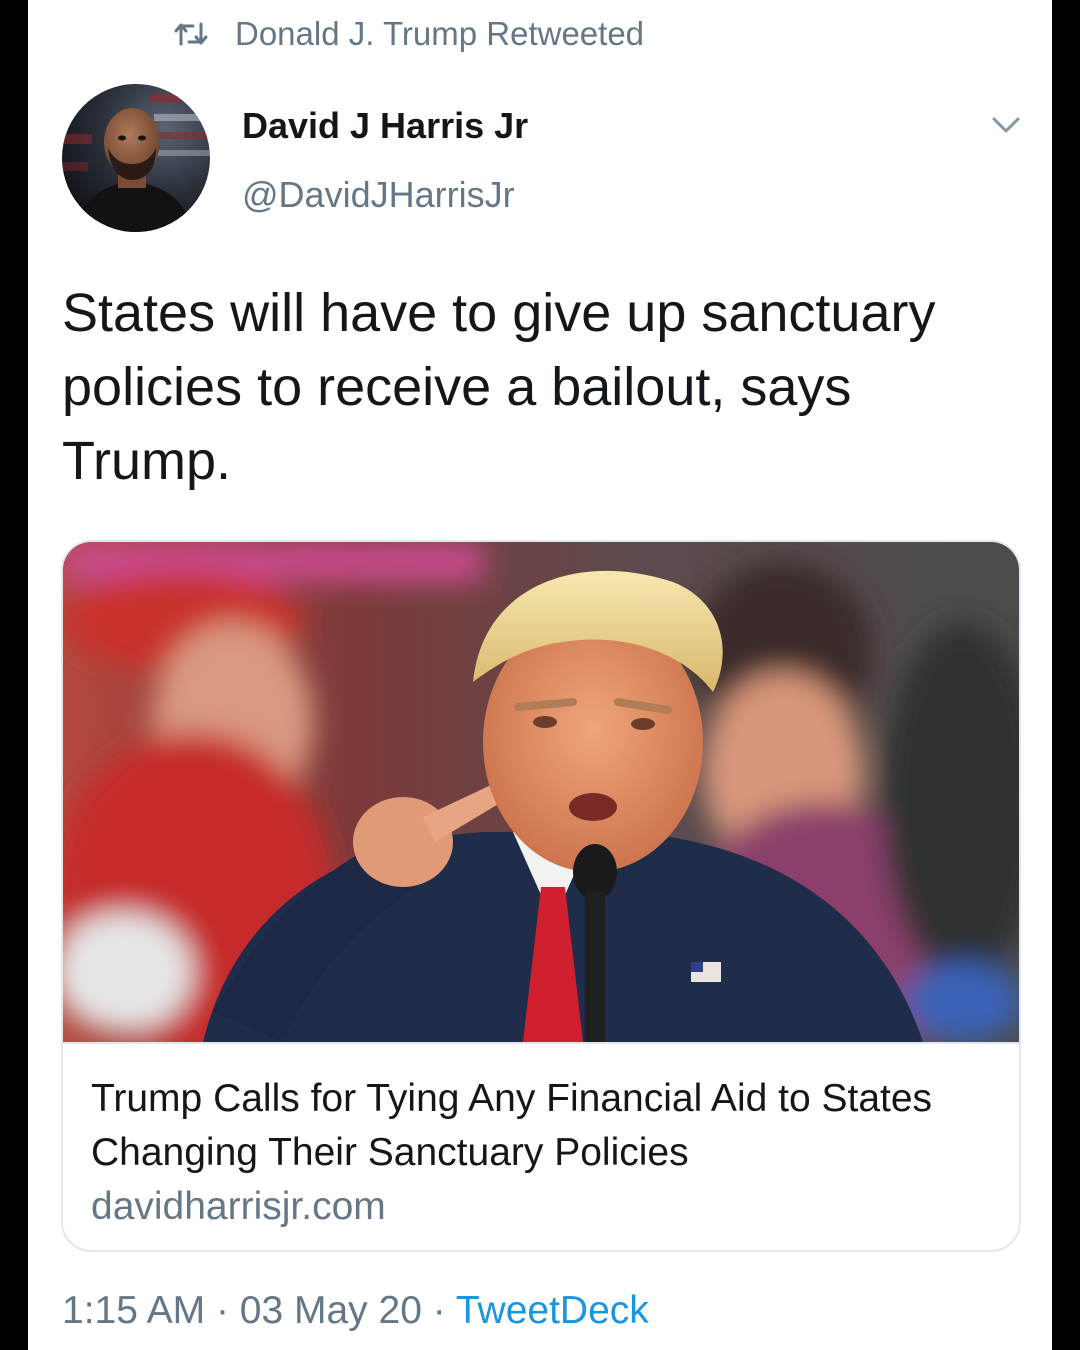 The height and width of the screenshot is (1350, 1080). What do you see at coordinates (238, 1206) in the screenshot?
I see `card-domain: davidharrisjr.com` at bounding box center [238, 1206].